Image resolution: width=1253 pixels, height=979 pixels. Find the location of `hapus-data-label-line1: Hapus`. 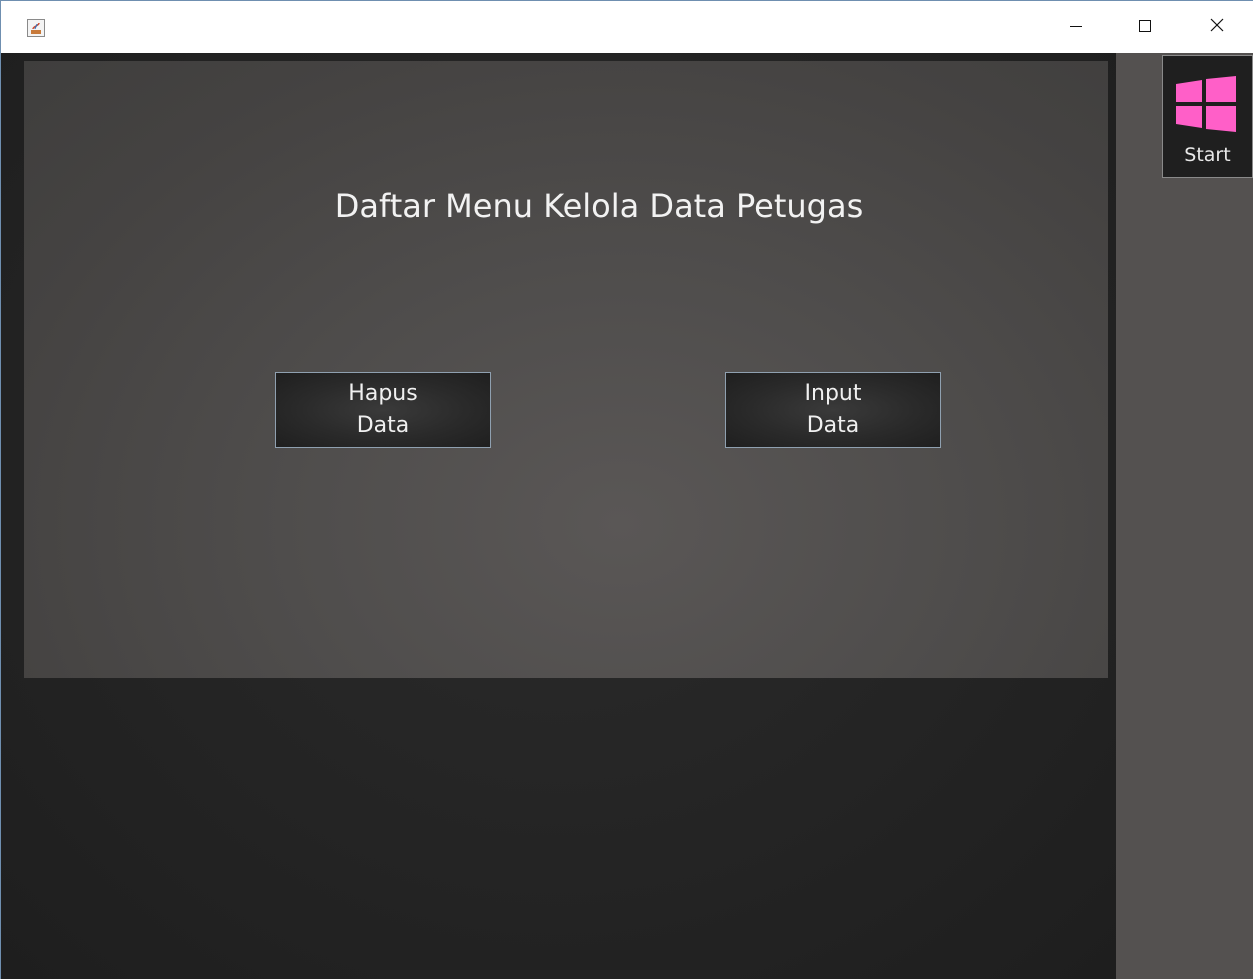

hapus-data-label-line1: Hapus is located at coordinates (383, 393).